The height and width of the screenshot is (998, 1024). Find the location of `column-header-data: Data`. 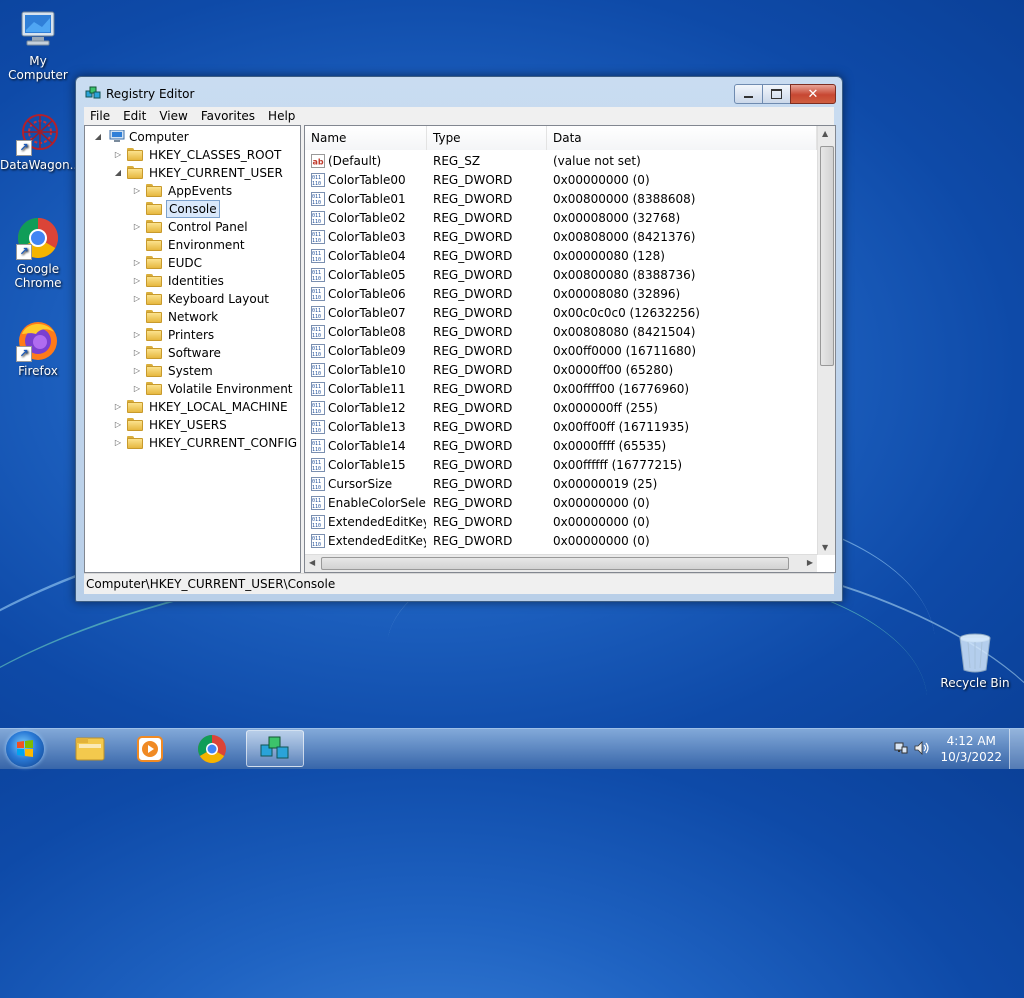

column-header-data: Data is located at coordinates (682, 138).